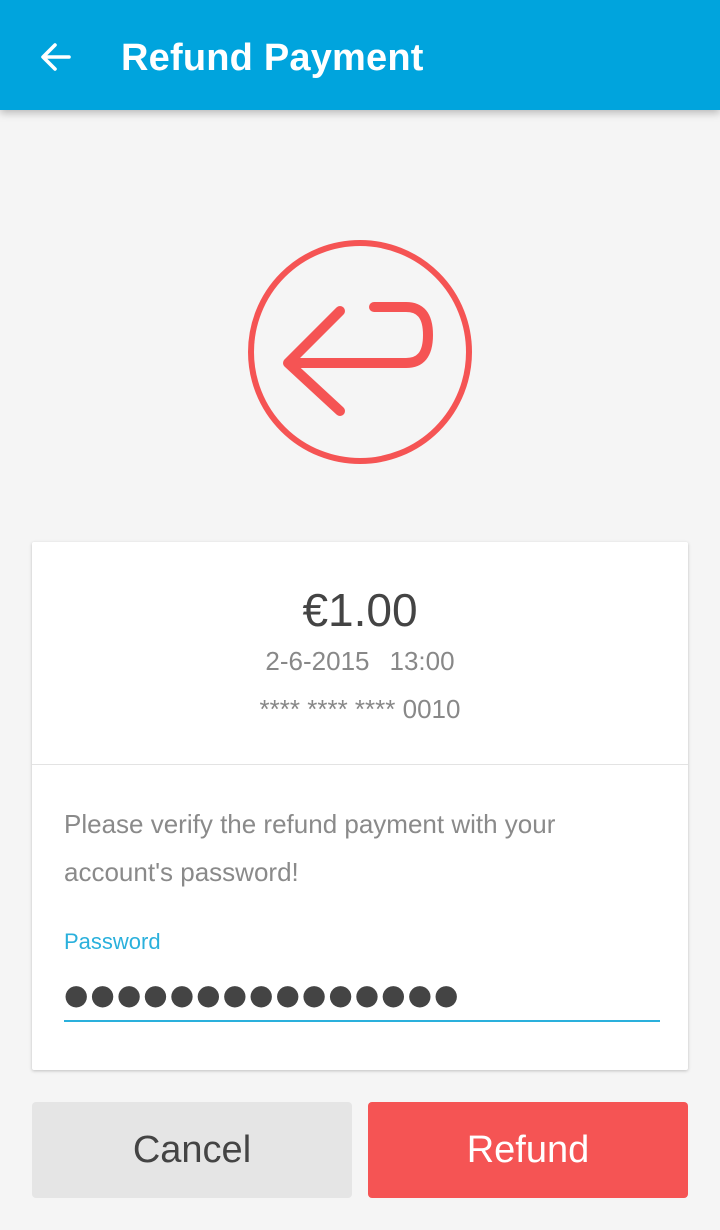 This screenshot has width=720, height=1230. Describe the element at coordinates (192, 1150) in the screenshot. I see `cancel-button: Cancel` at that location.